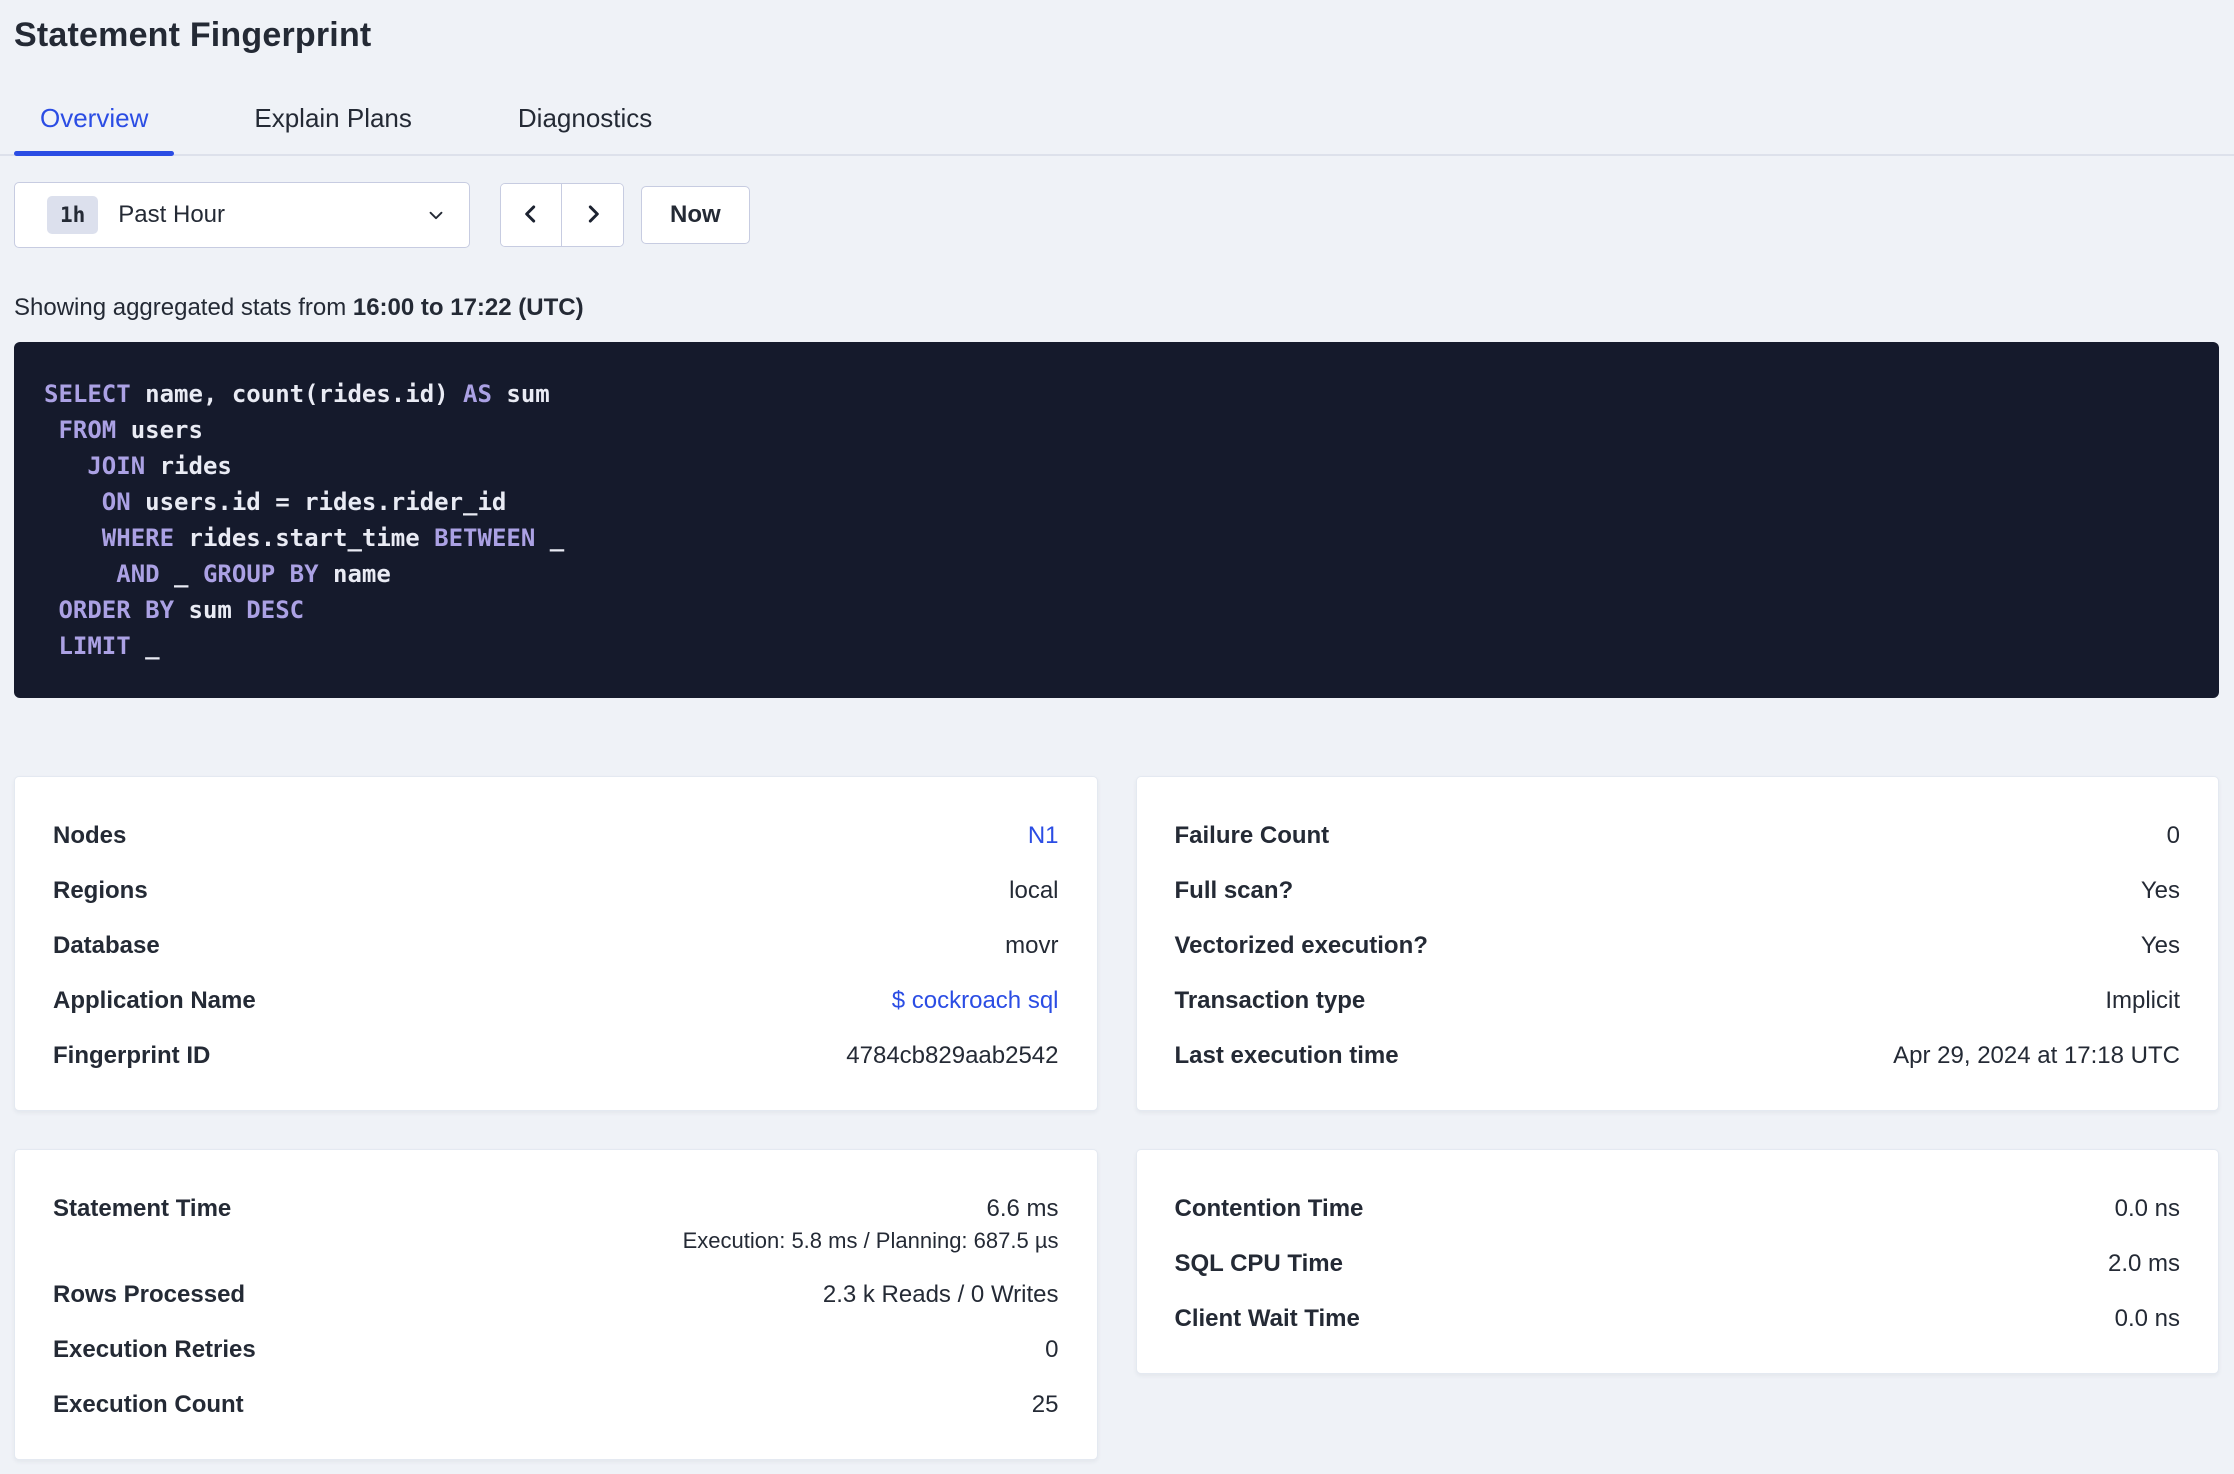 The height and width of the screenshot is (1474, 2234). I want to click on row-label: SQL CPU Time, so click(1259, 1263).